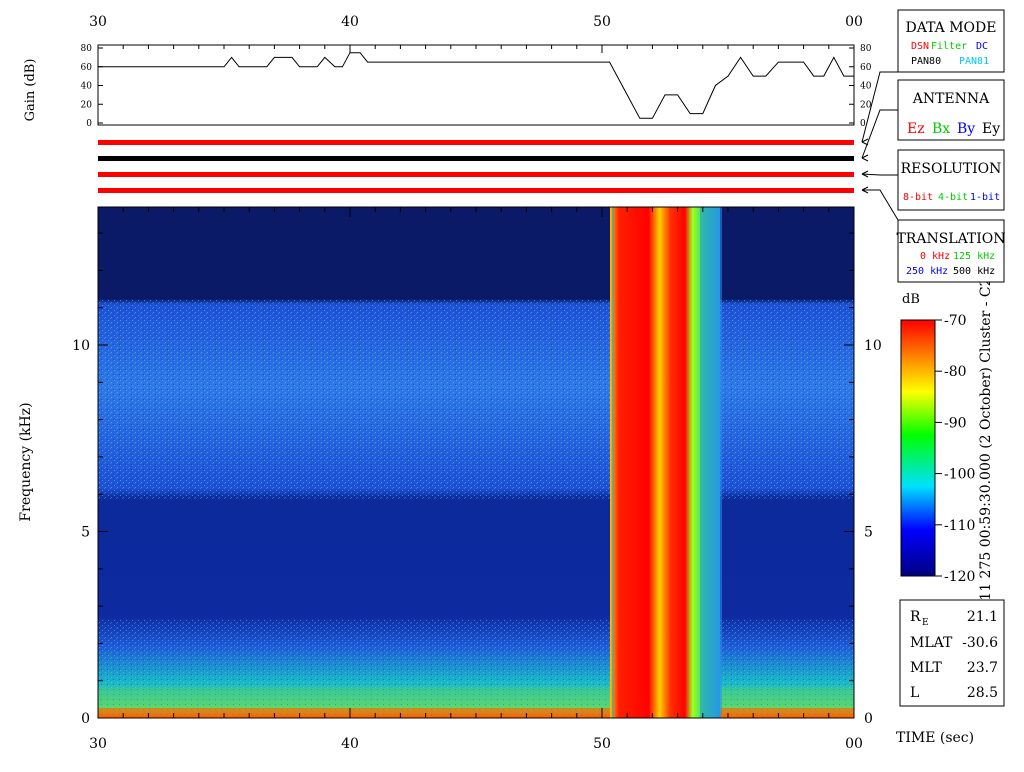 The width and height of the screenshot is (1024, 772). What do you see at coordinates (953, 197) in the screenshot?
I see `res-4bit-label: 4-bit` at bounding box center [953, 197].